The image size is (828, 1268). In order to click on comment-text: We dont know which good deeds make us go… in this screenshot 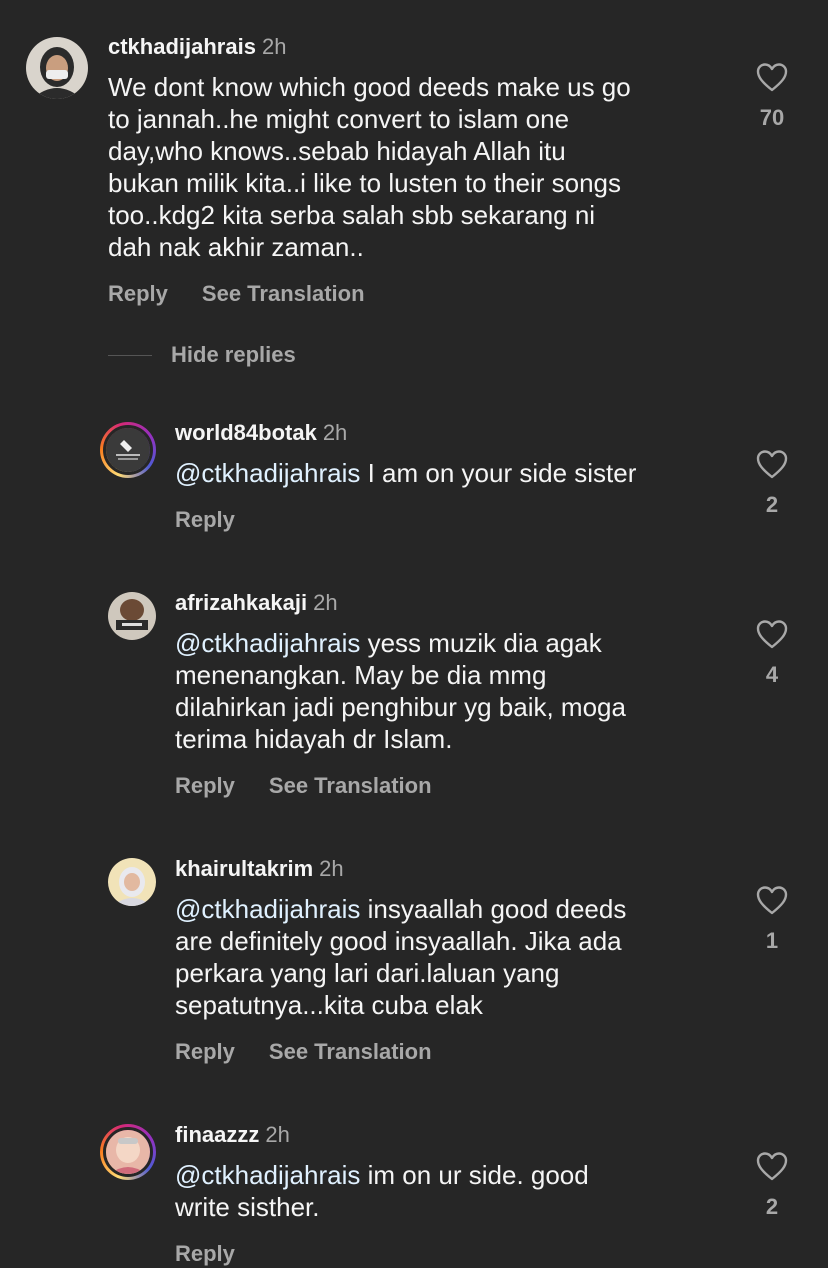, I will do `click(369, 167)`.